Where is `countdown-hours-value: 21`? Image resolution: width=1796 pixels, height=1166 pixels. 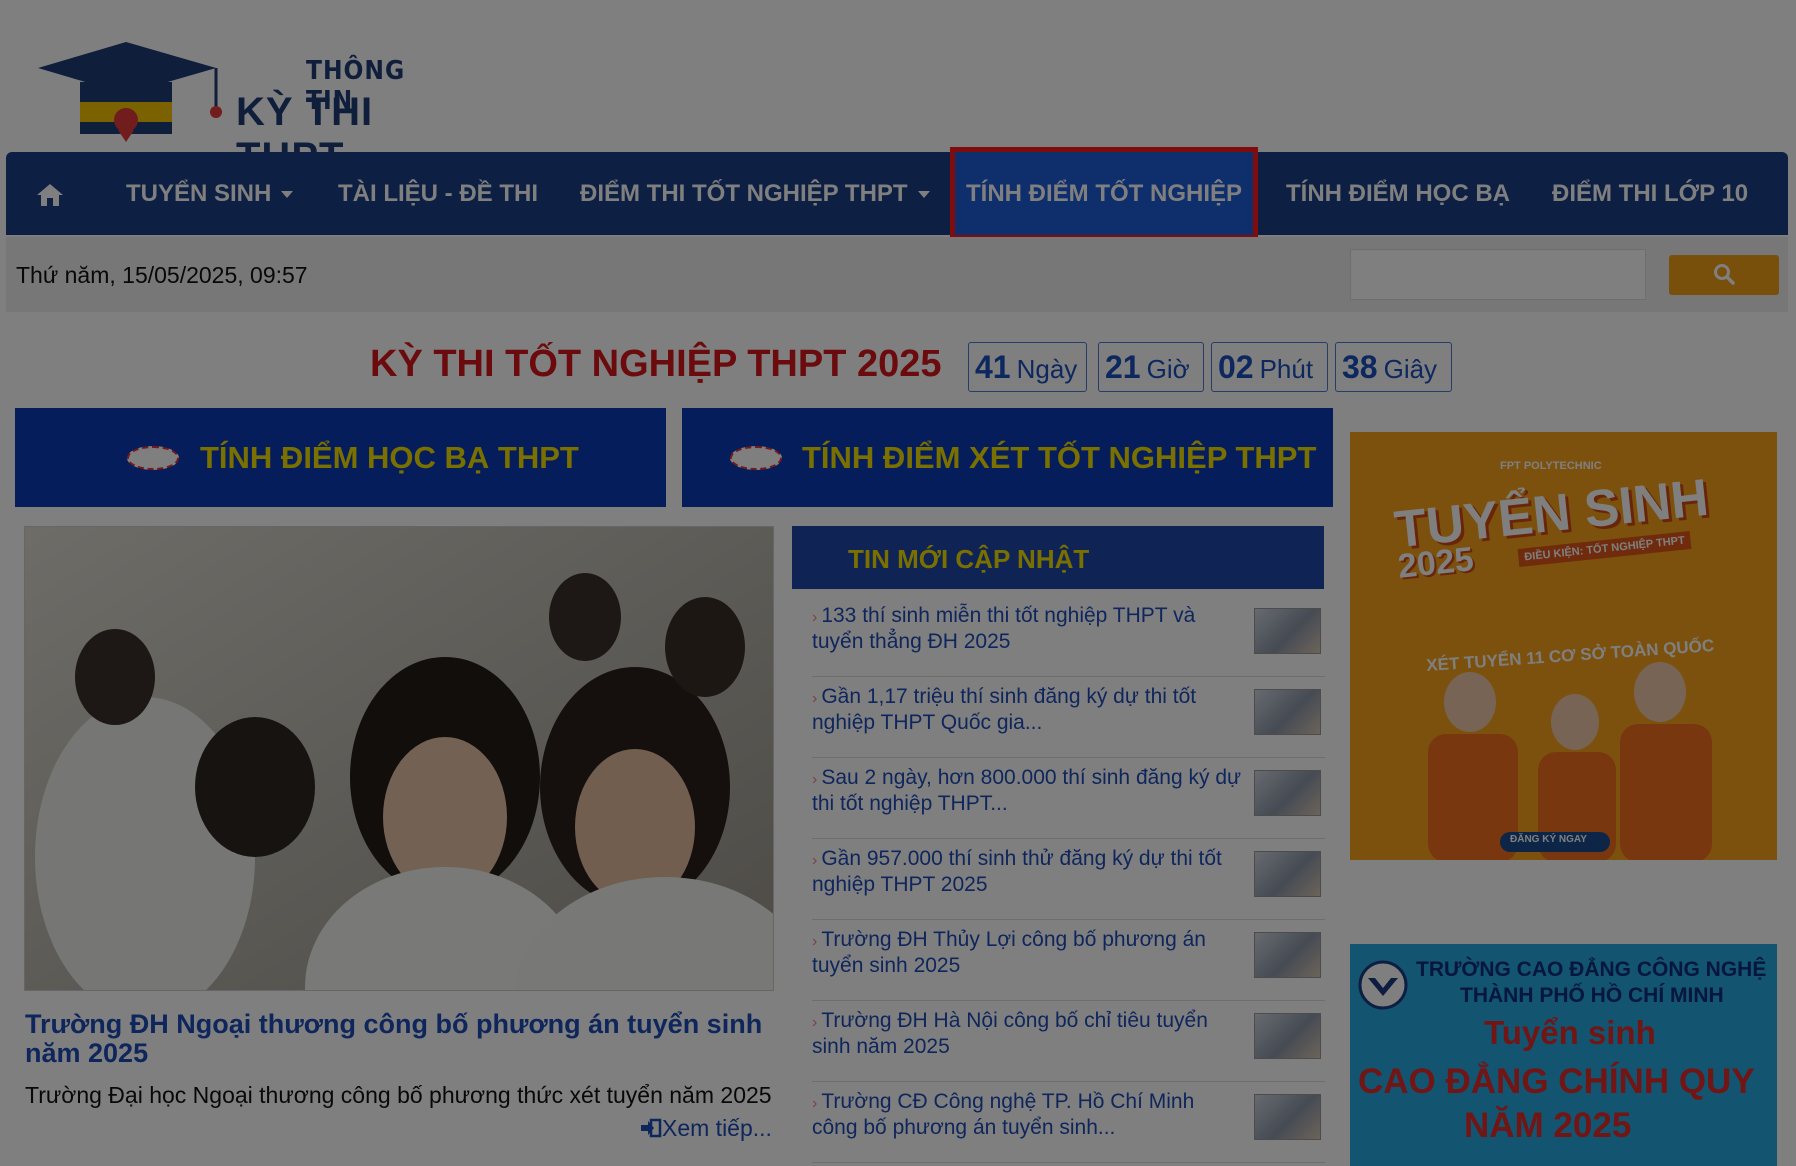 countdown-hours-value: 21 is located at coordinates (1123, 367).